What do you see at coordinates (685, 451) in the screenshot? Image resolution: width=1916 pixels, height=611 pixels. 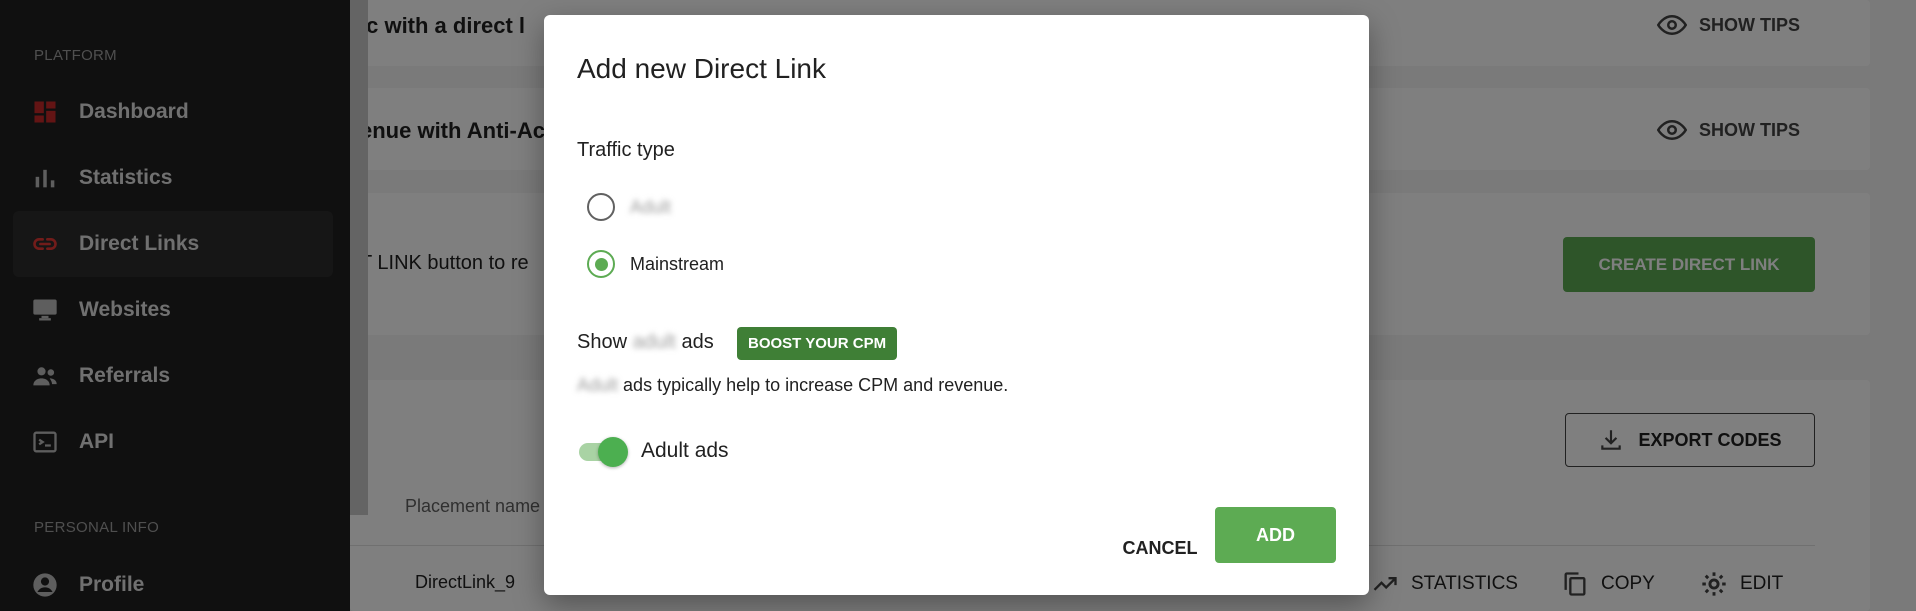 I see `adult-ads-toggle-label: Adult ads` at bounding box center [685, 451].